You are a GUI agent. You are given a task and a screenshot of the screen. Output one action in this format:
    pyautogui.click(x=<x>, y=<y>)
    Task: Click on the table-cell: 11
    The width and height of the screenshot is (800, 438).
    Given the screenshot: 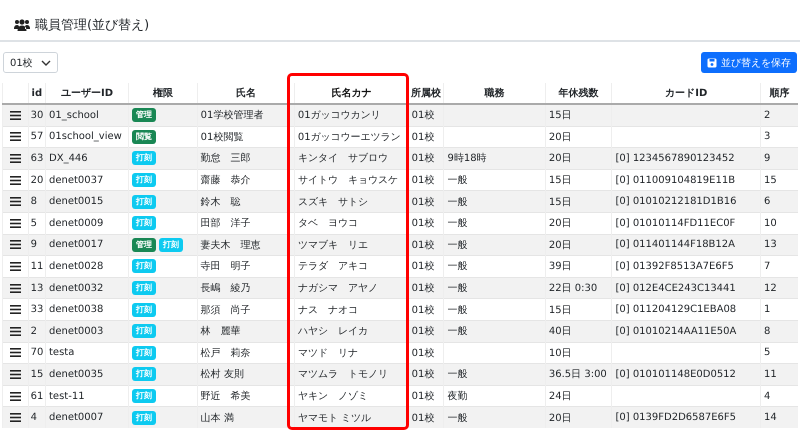 What is the action you would take?
    pyautogui.click(x=770, y=374)
    